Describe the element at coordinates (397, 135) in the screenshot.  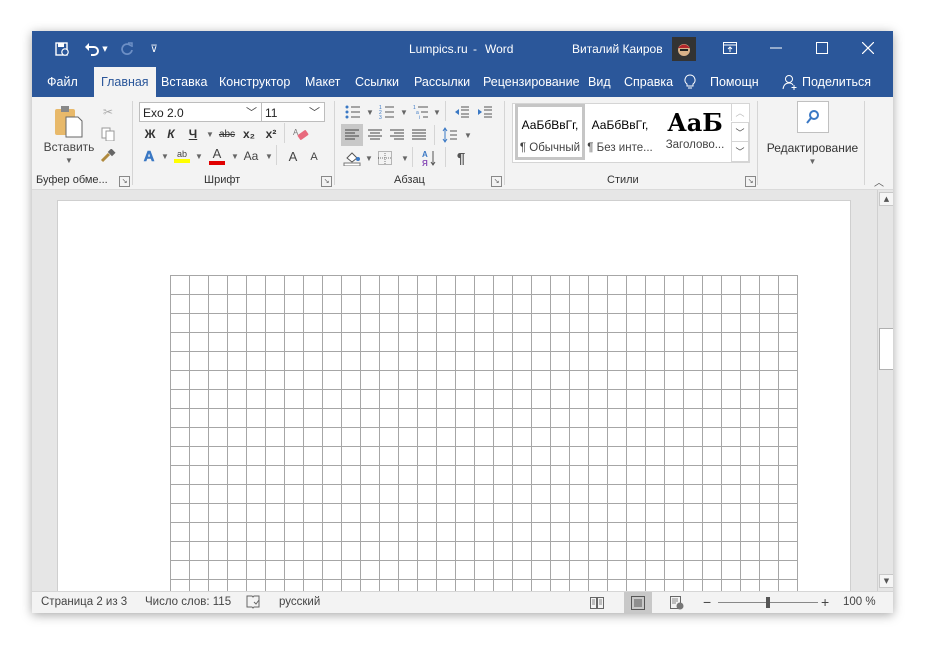
I see `align-right-button` at that location.